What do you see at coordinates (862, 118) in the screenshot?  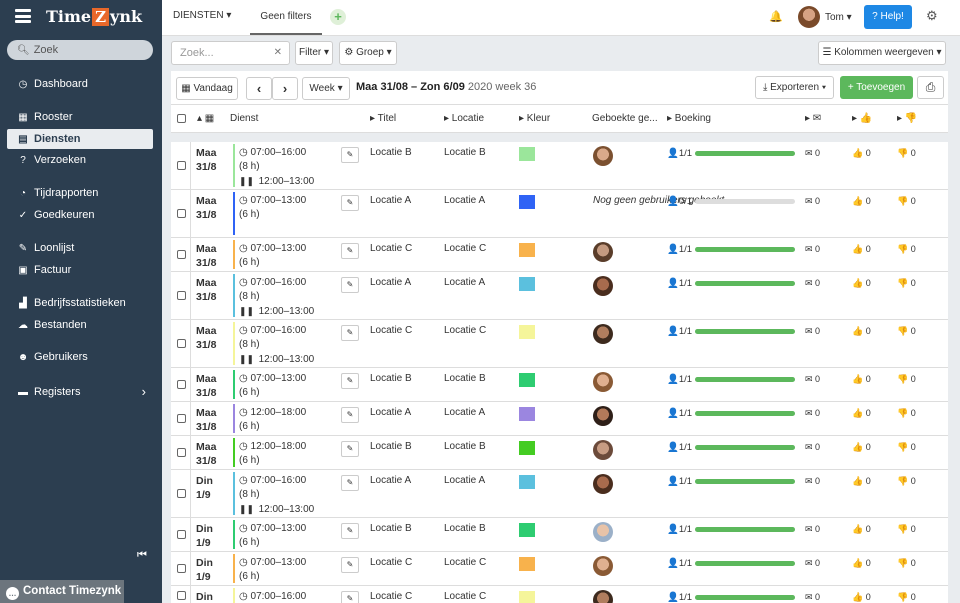 I see `column-likes: ▸ 👍` at bounding box center [862, 118].